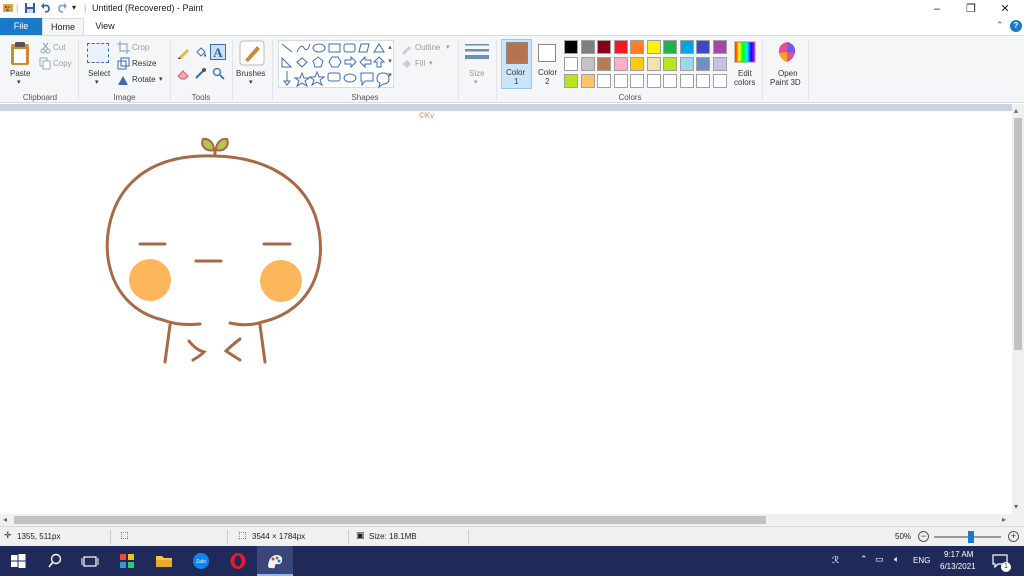 The image size is (1024, 576). What do you see at coordinates (547, 81) in the screenshot?
I see `color2-number: 2` at bounding box center [547, 81].